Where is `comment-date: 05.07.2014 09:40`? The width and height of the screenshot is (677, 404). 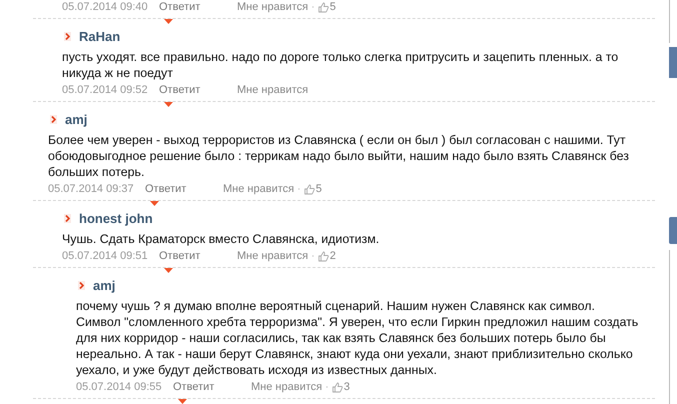
comment-date: 05.07.2014 09:40 is located at coordinates (105, 7).